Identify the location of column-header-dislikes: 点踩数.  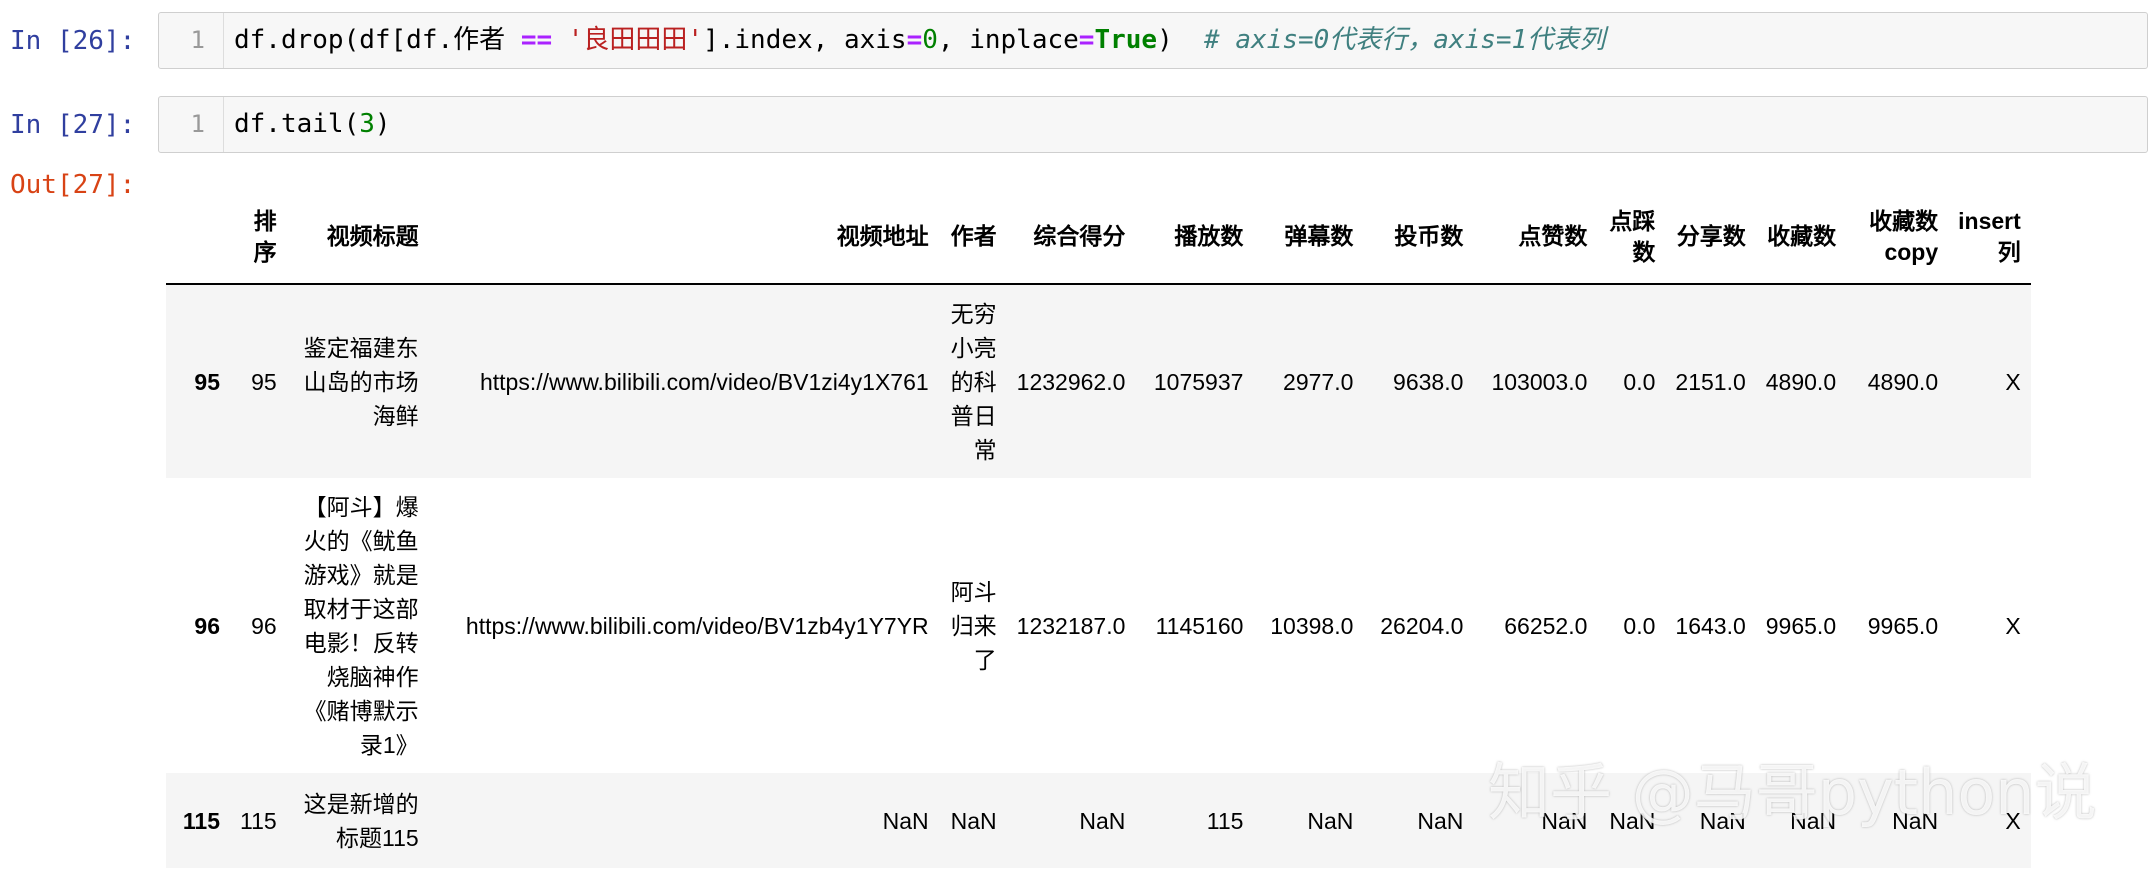
(1631, 237).